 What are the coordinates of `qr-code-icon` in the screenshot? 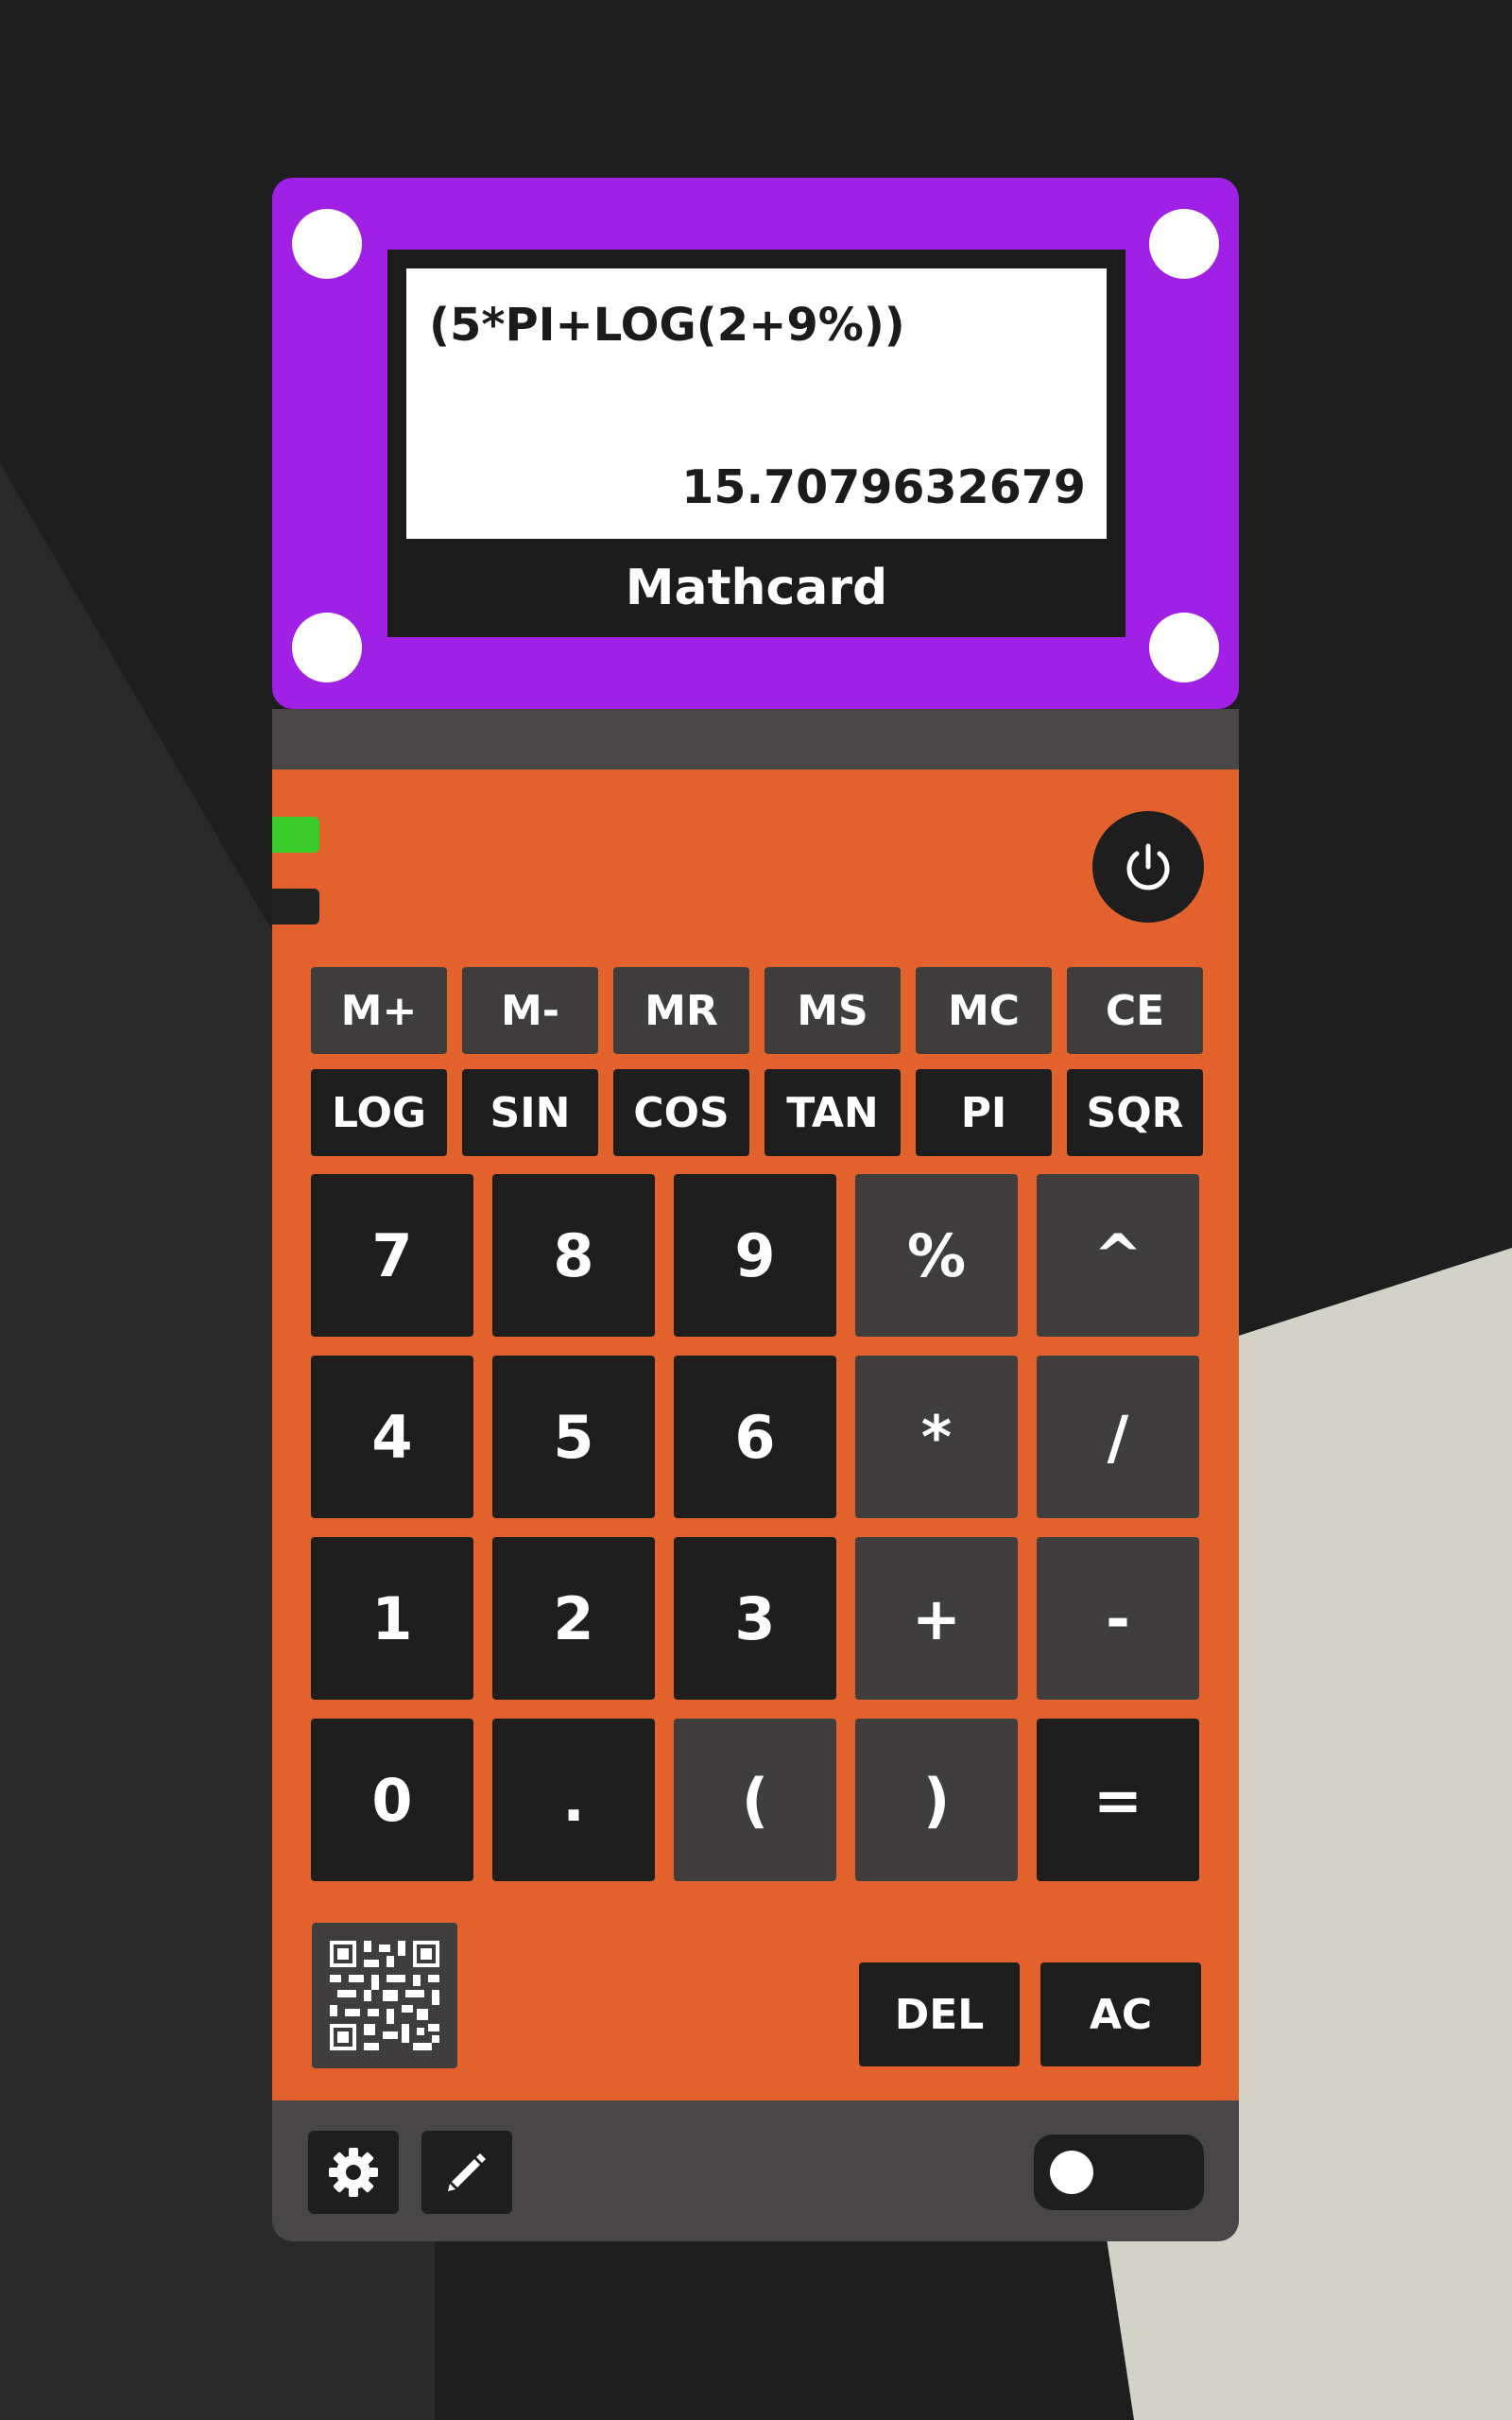 It's located at (384, 1996).